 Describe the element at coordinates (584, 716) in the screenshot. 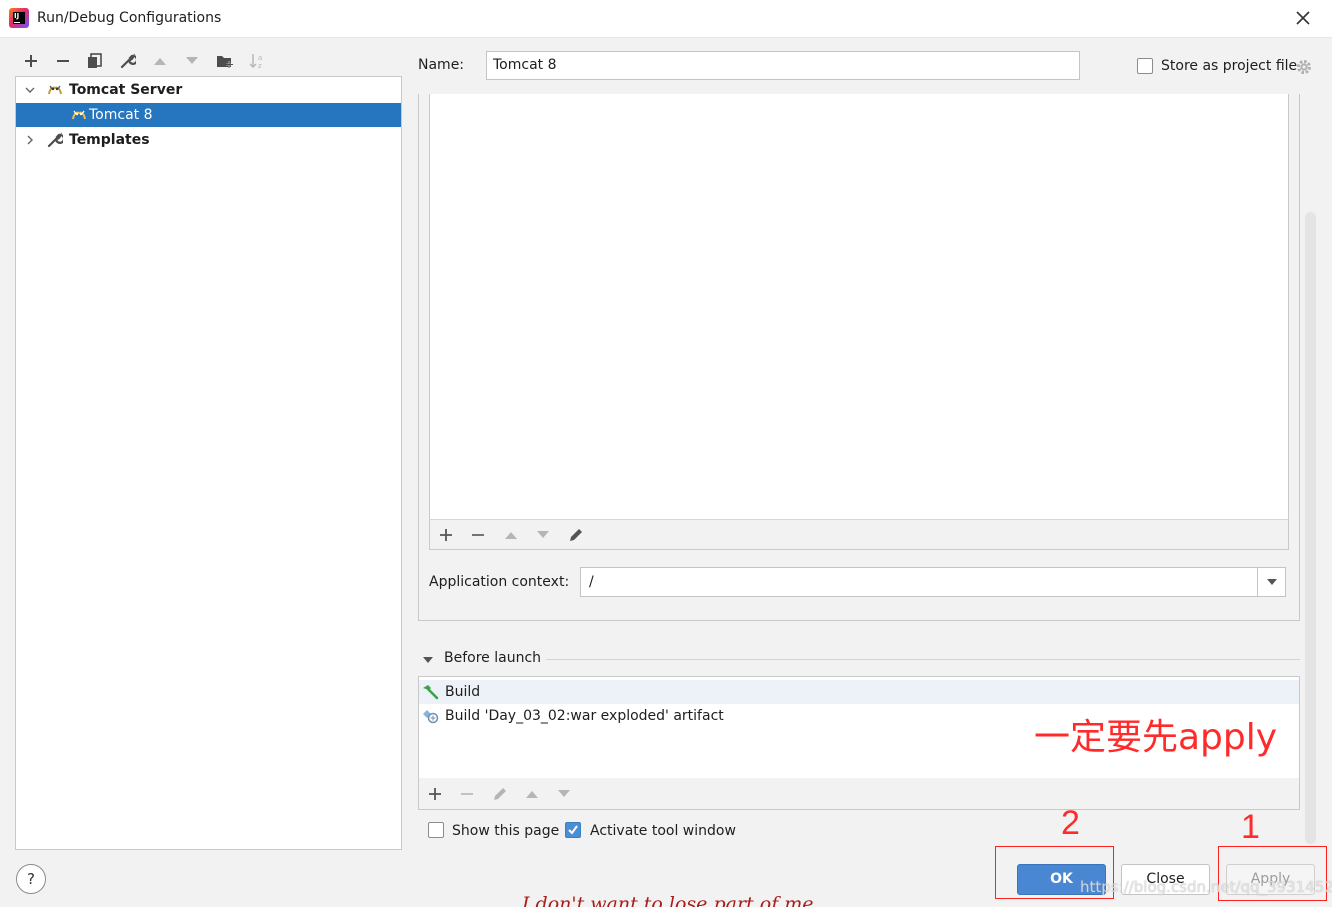

I see `before-launch-item-label: Build 'Day_03_02:war exploded' artifact` at that location.